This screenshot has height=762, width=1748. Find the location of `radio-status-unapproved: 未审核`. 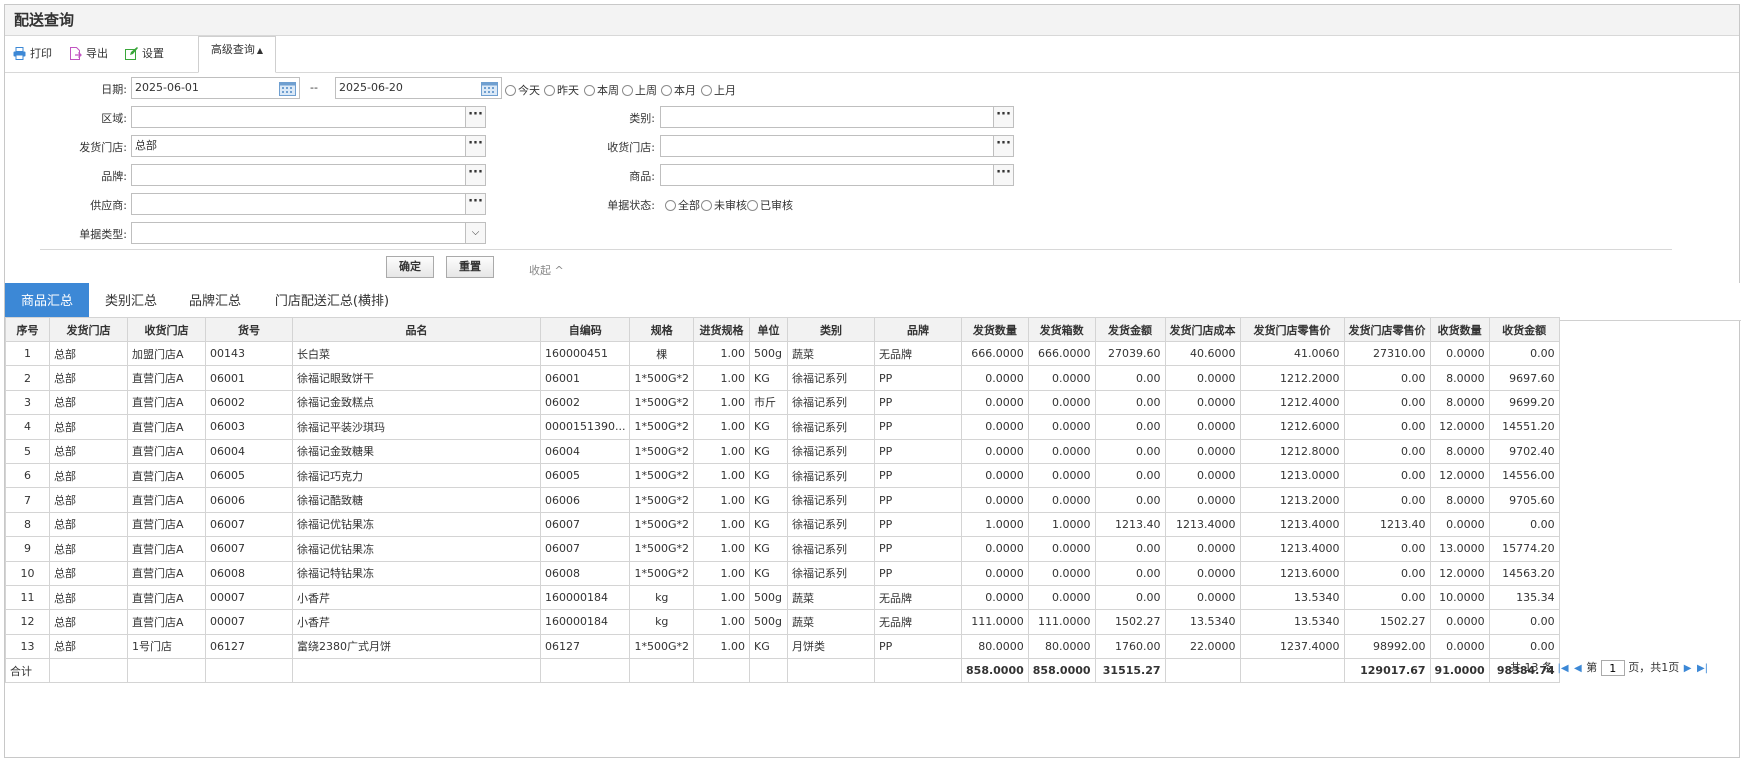

radio-status-unapproved: 未审核 is located at coordinates (724, 205).